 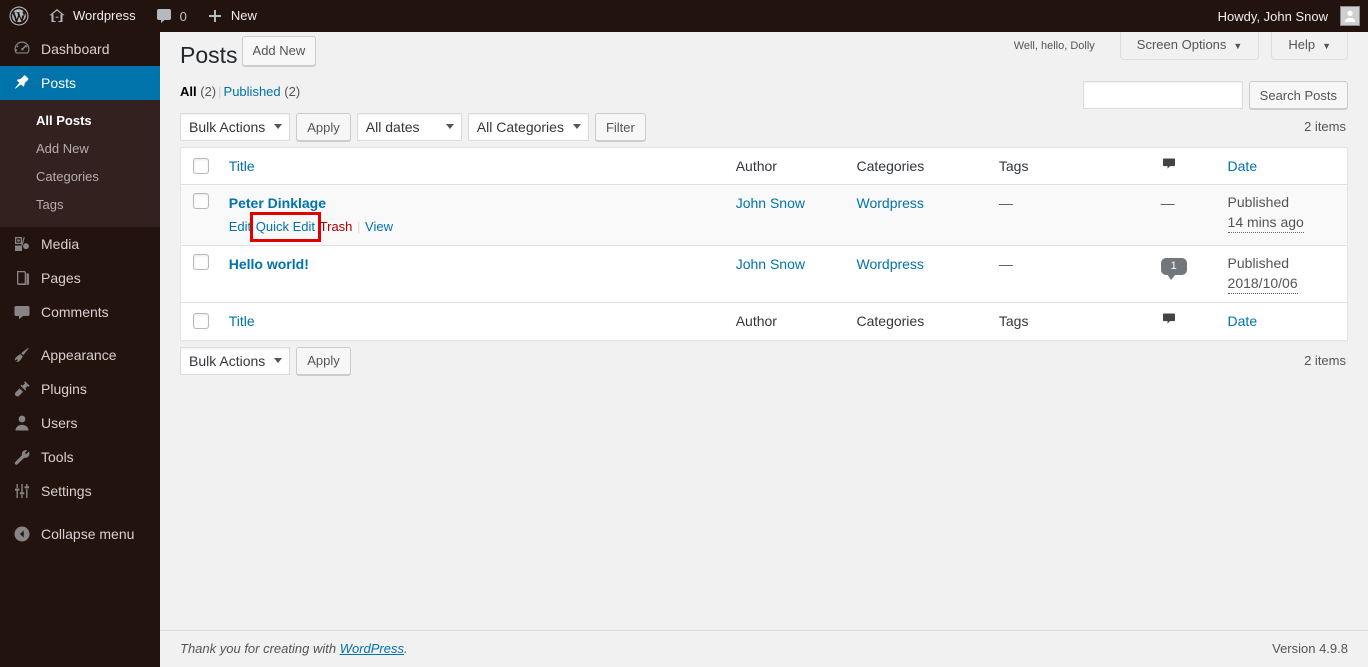 What do you see at coordinates (227, 127) in the screenshot?
I see `bulk-actions-selected-label: Bulk Actions` at bounding box center [227, 127].